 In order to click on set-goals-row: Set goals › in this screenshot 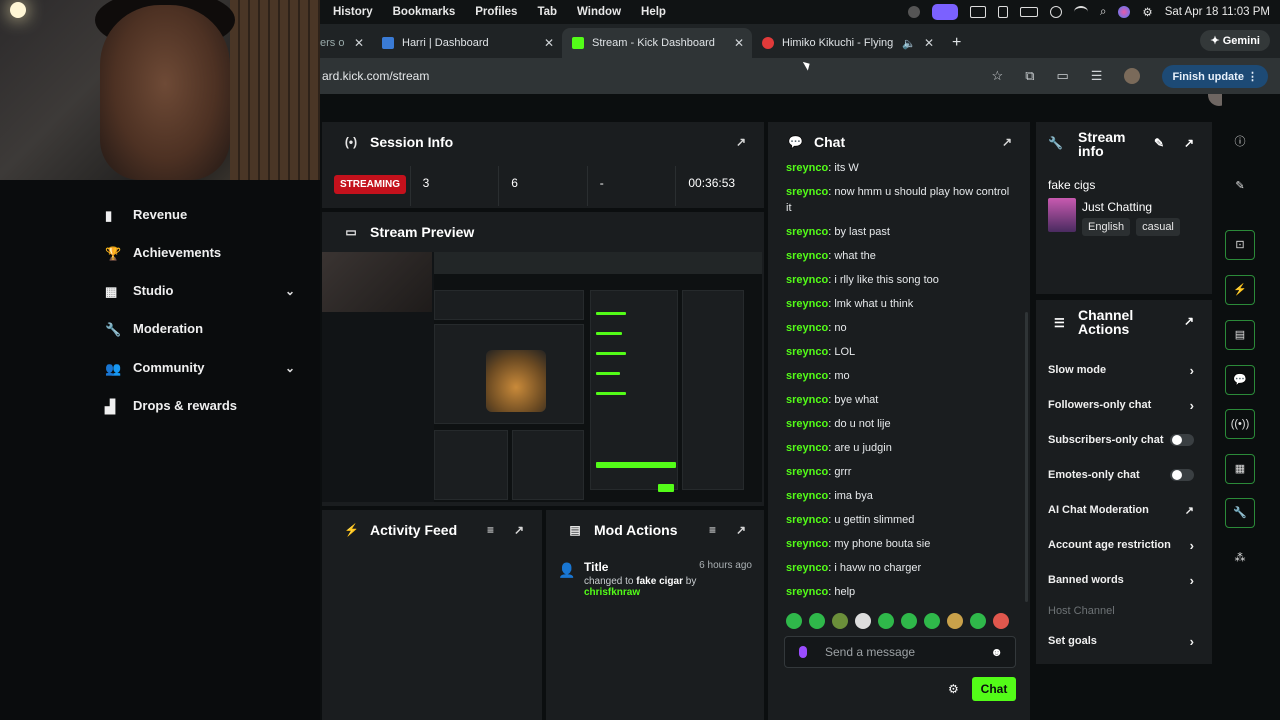, I will do `click(1121, 641)`.